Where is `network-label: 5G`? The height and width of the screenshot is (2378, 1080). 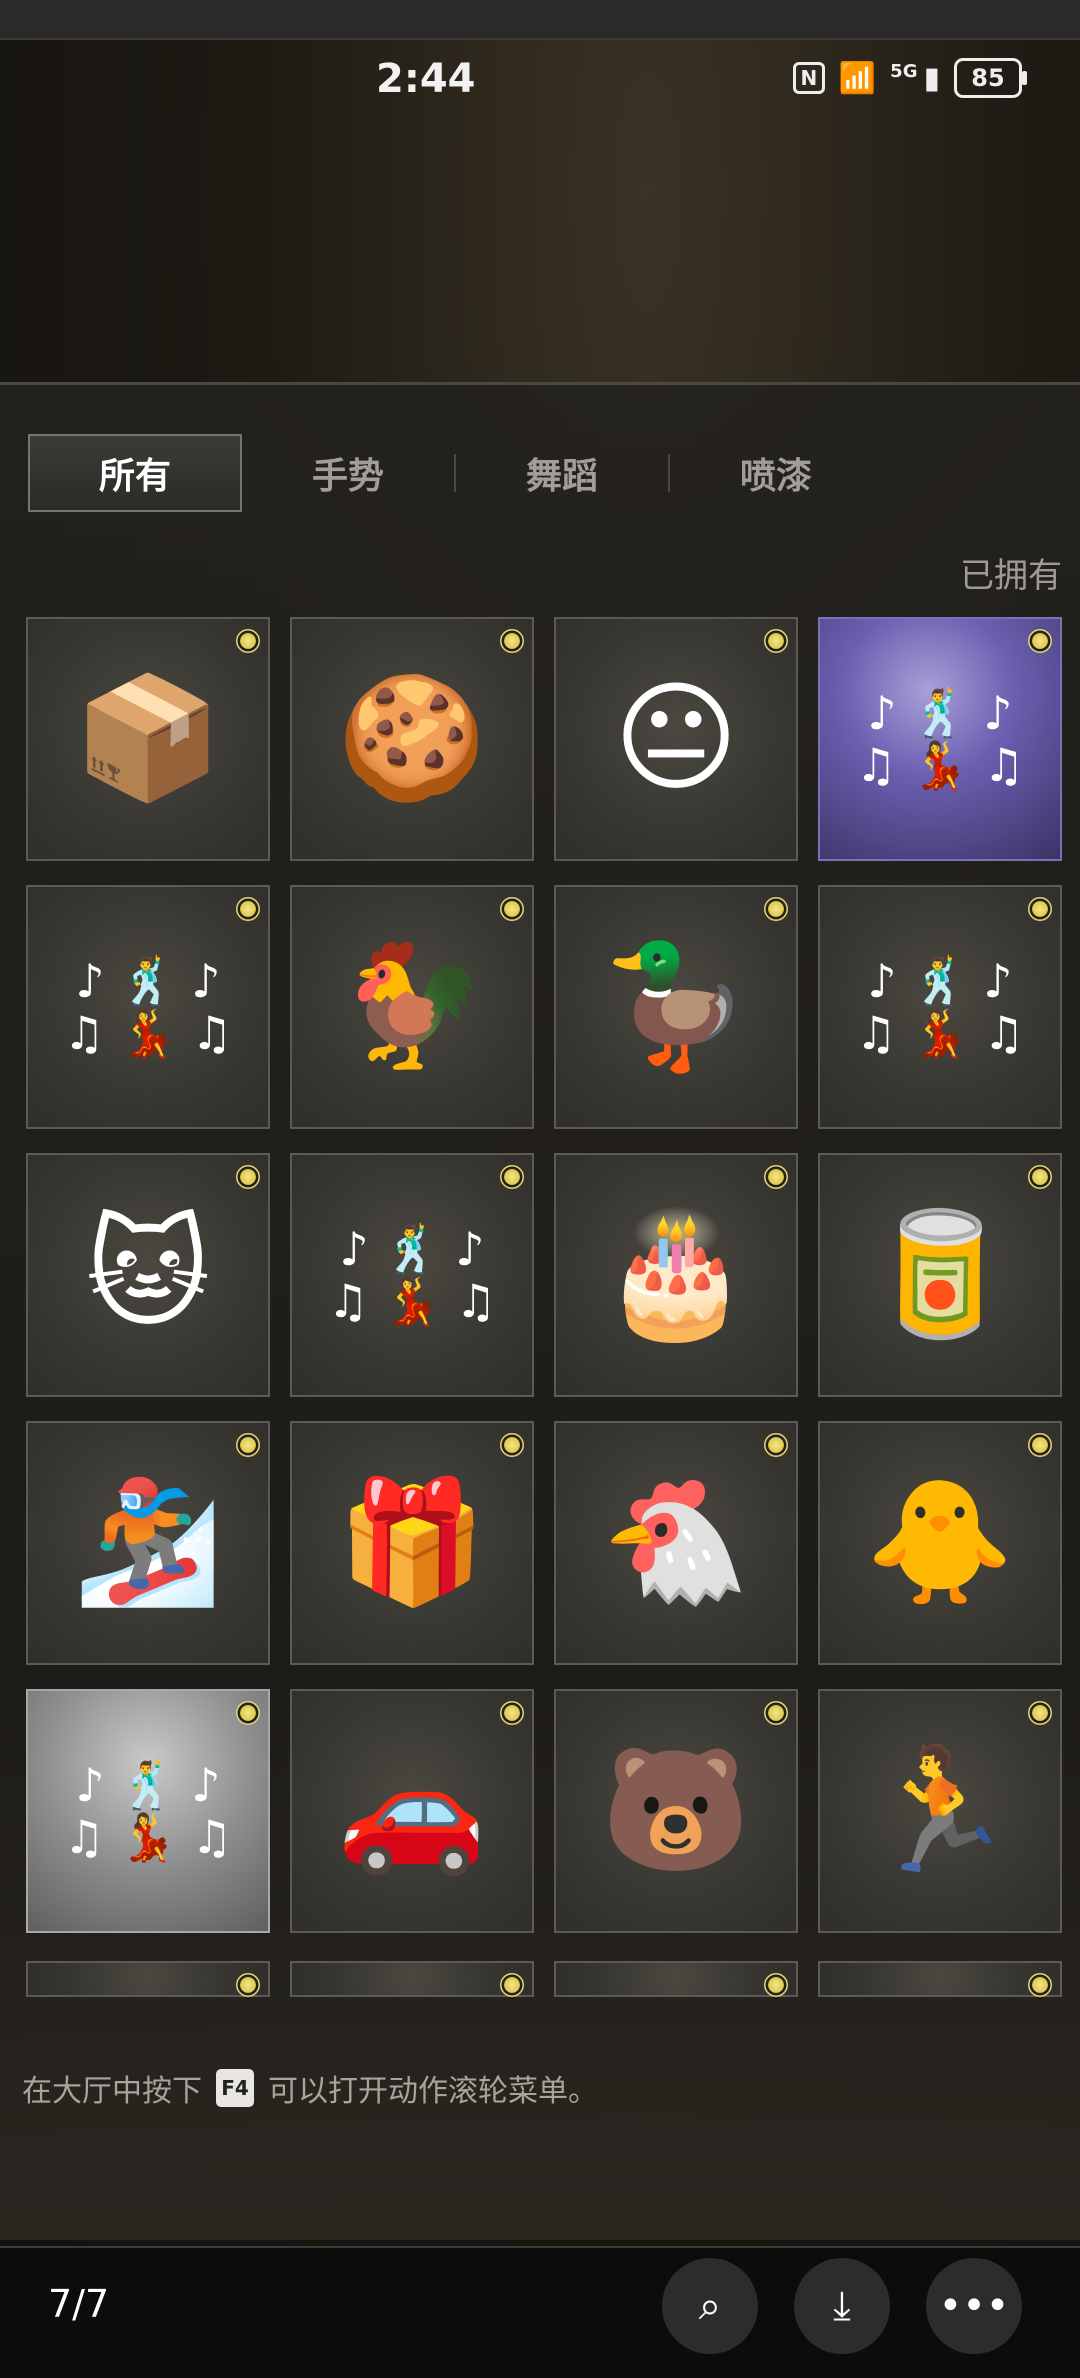 network-label: 5G is located at coordinates (904, 71).